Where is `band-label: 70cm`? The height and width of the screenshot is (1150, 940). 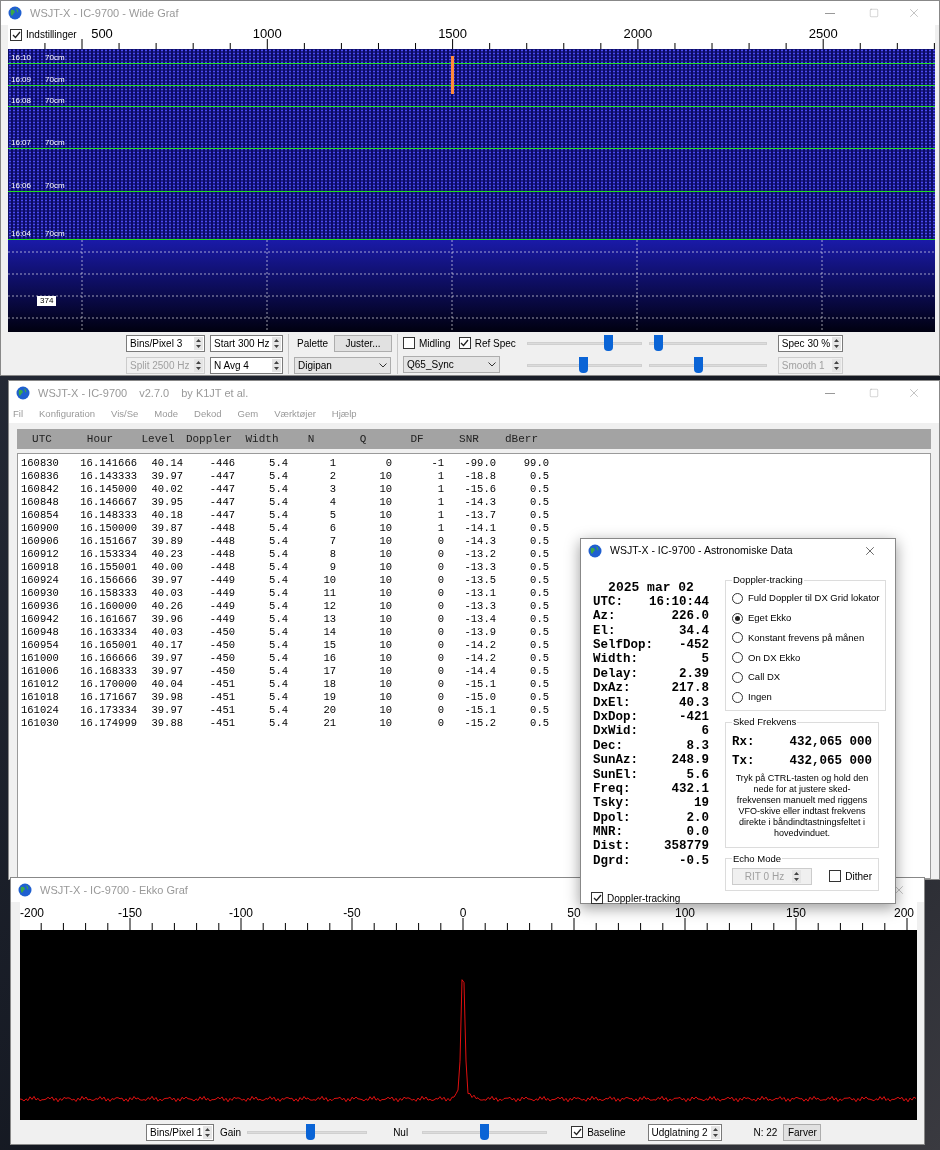
band-label: 70cm is located at coordinates (55, 143).